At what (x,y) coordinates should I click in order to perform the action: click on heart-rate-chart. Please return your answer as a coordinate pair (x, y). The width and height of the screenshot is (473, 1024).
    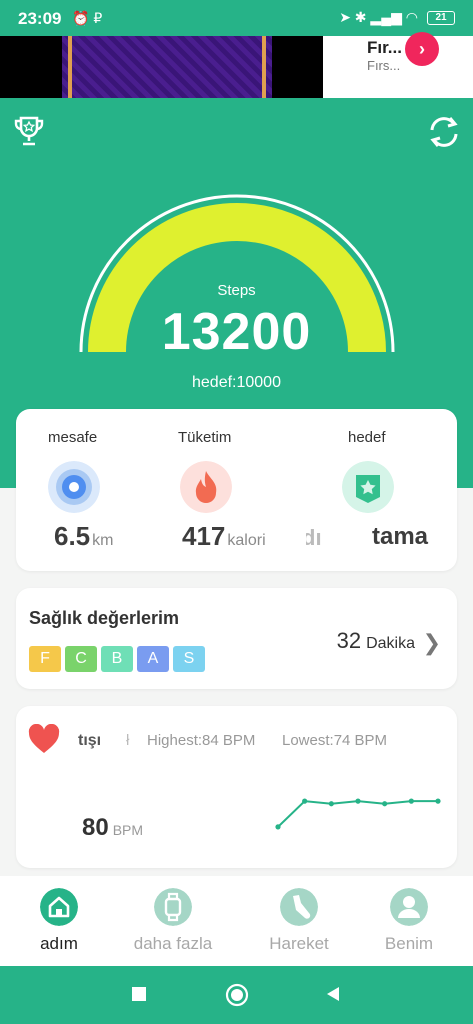
    Looking at the image, I should click on (358, 814).